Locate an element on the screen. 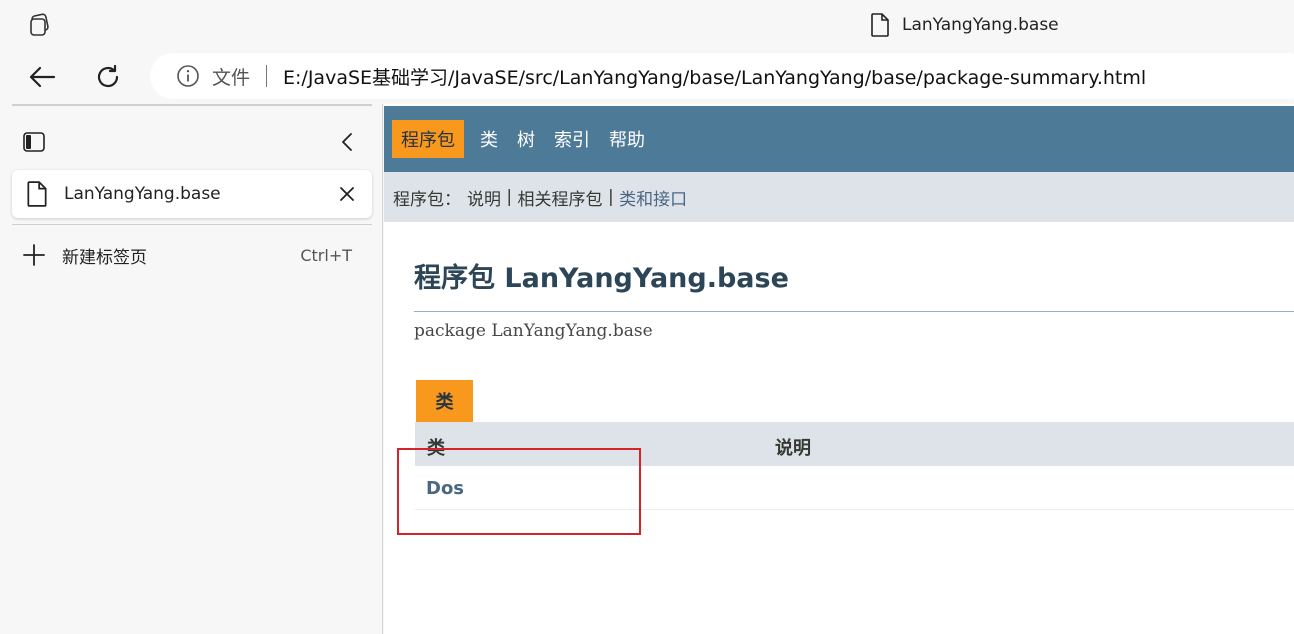  new-tab-shortcut: Ctrl+T is located at coordinates (326, 255).